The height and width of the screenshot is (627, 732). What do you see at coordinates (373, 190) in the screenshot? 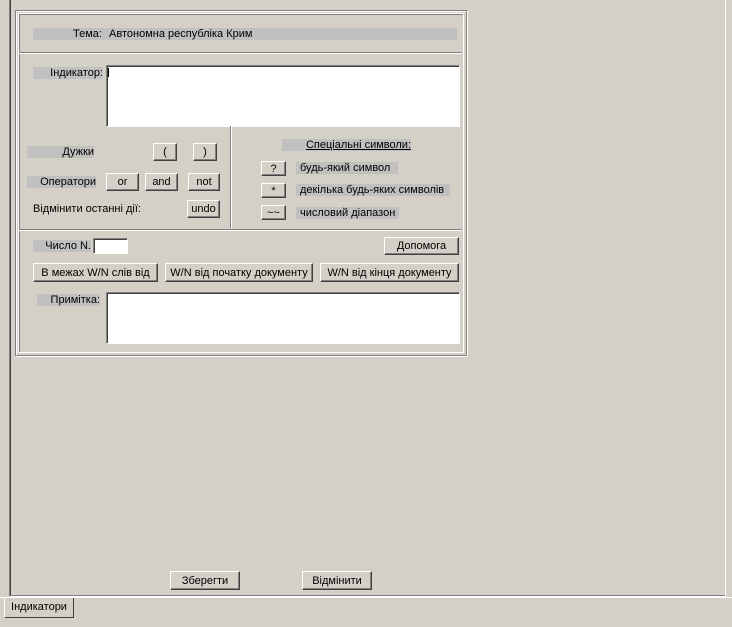
I see `many-chars-desc: декілька будь-яких символів` at bounding box center [373, 190].